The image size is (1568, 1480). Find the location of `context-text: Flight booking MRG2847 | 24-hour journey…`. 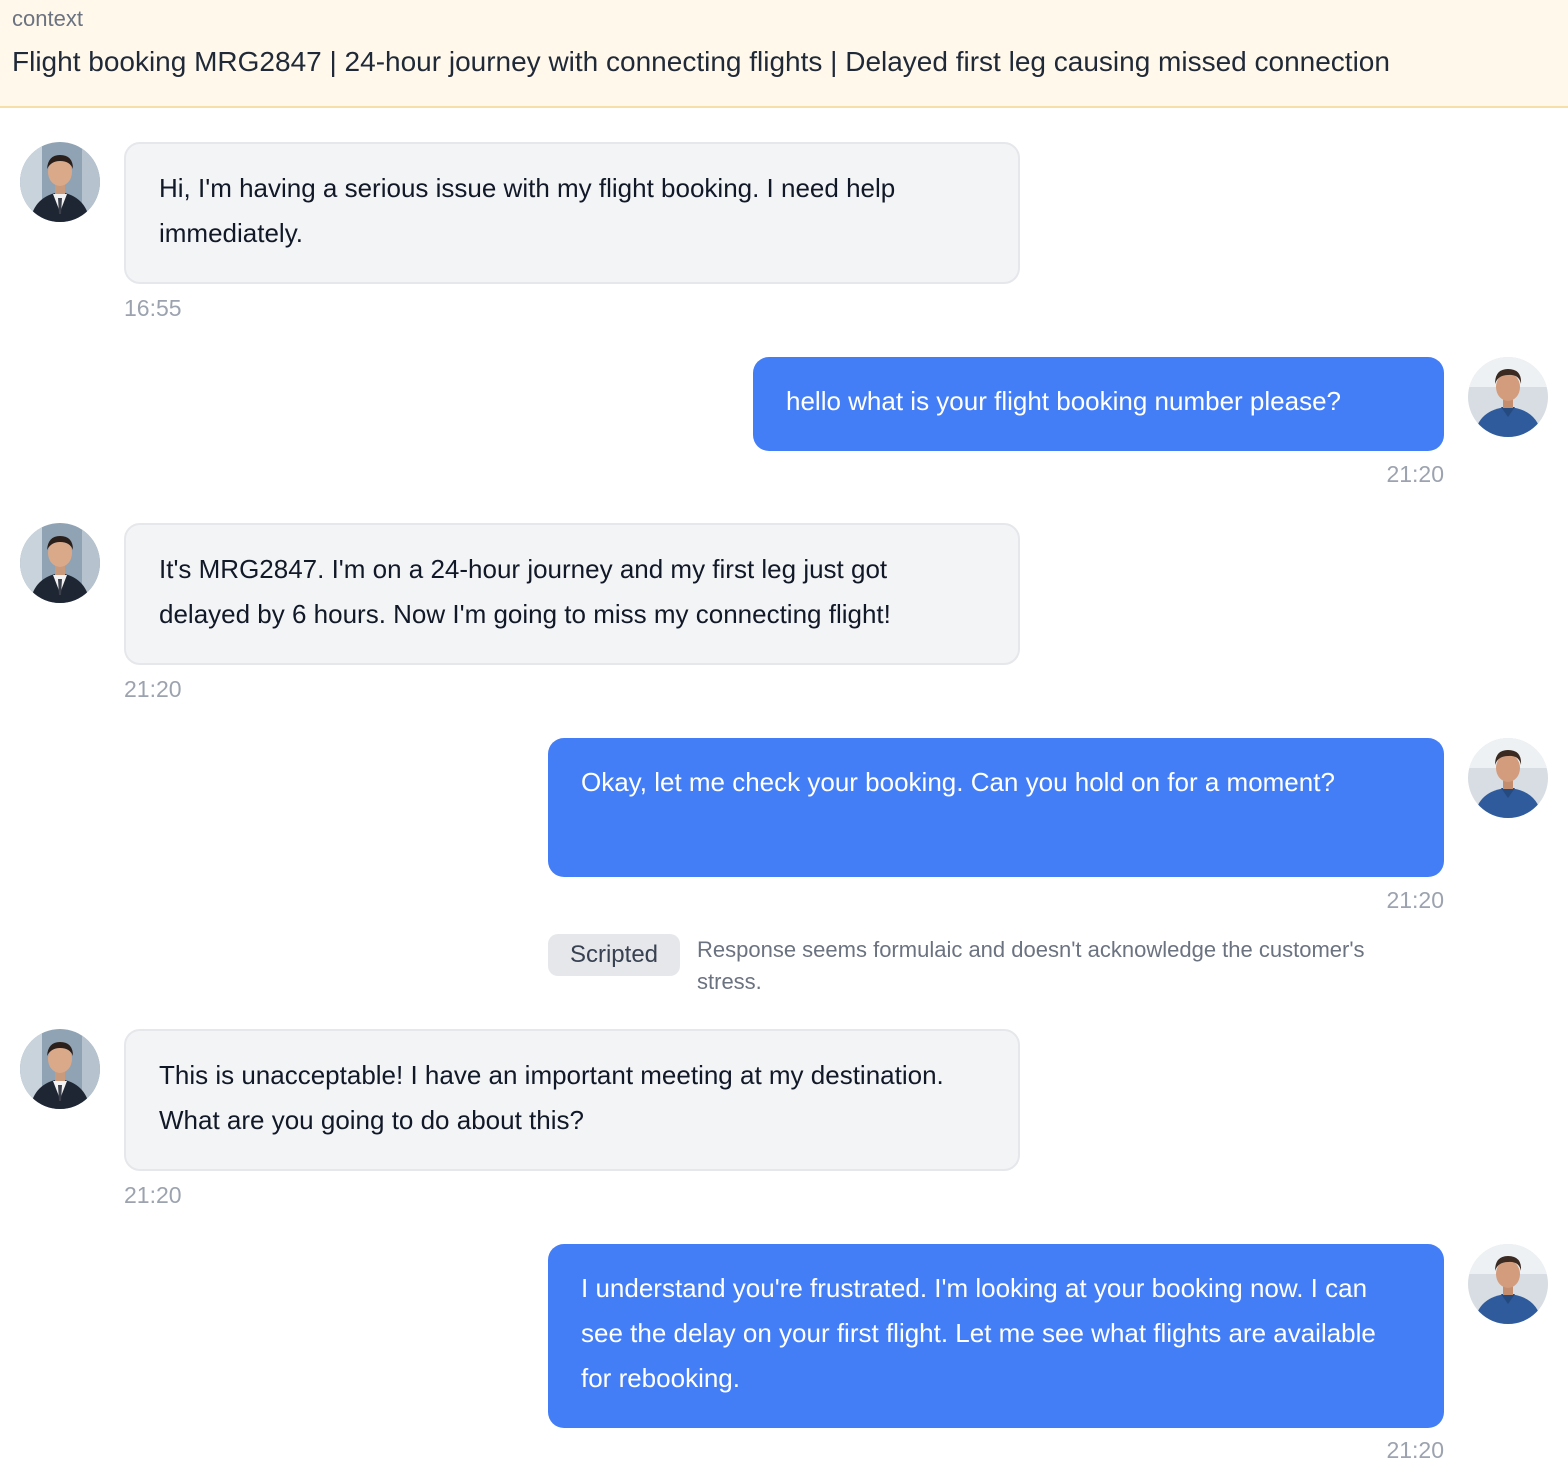

context-text: Flight booking MRG2847 | 24-hour journey… is located at coordinates (701, 61).